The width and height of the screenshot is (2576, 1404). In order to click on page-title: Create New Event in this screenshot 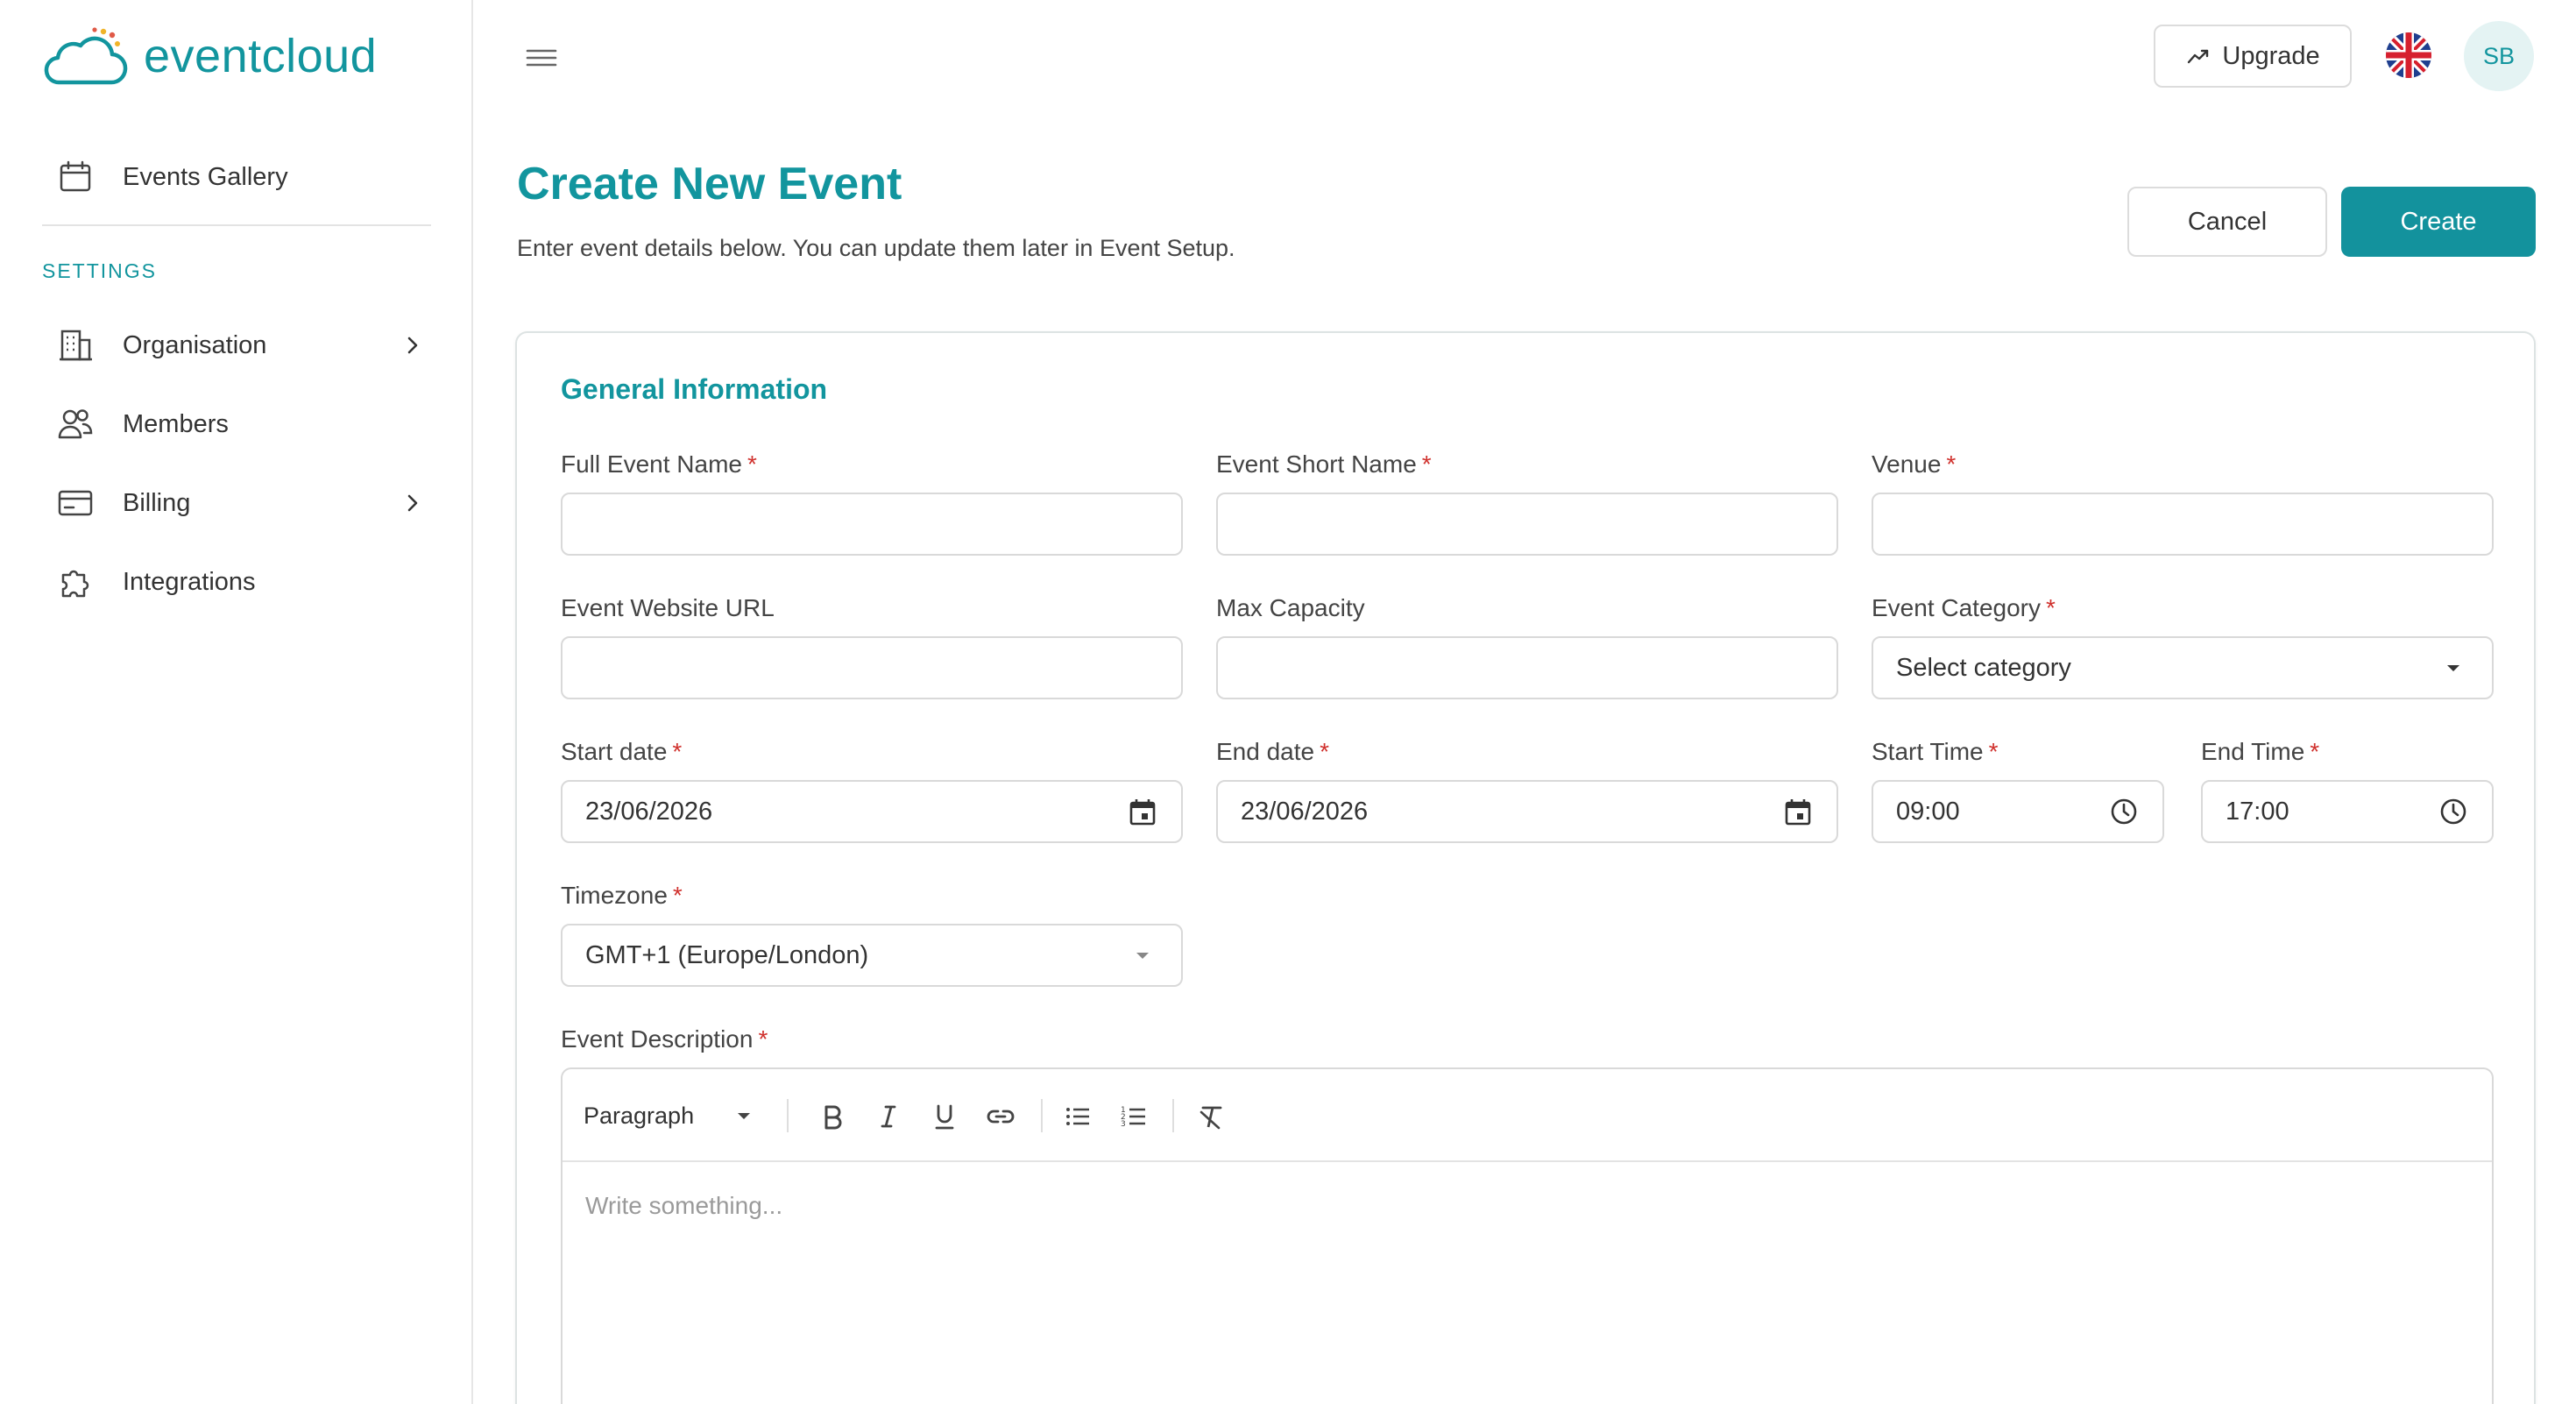, I will do `click(709, 184)`.